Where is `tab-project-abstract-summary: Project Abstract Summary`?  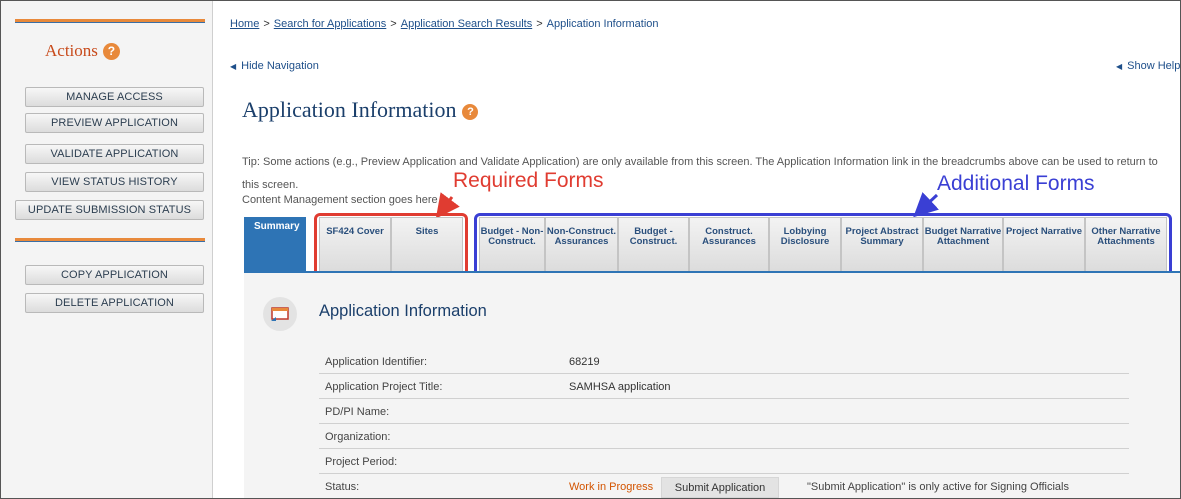
tab-project-abstract-summary: Project Abstract Summary is located at coordinates (882, 244).